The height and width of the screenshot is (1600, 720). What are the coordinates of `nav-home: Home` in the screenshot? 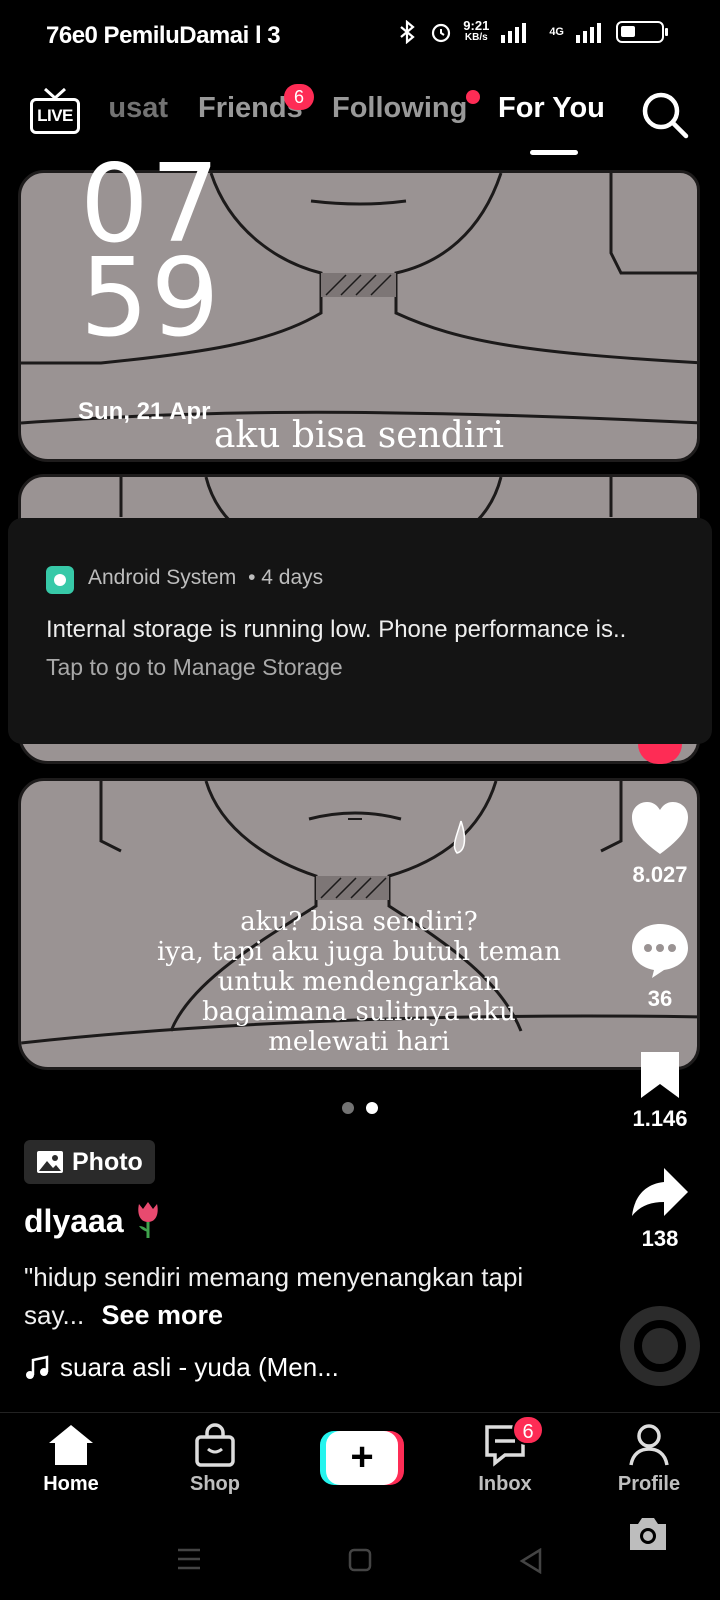 It's located at (71, 1459).